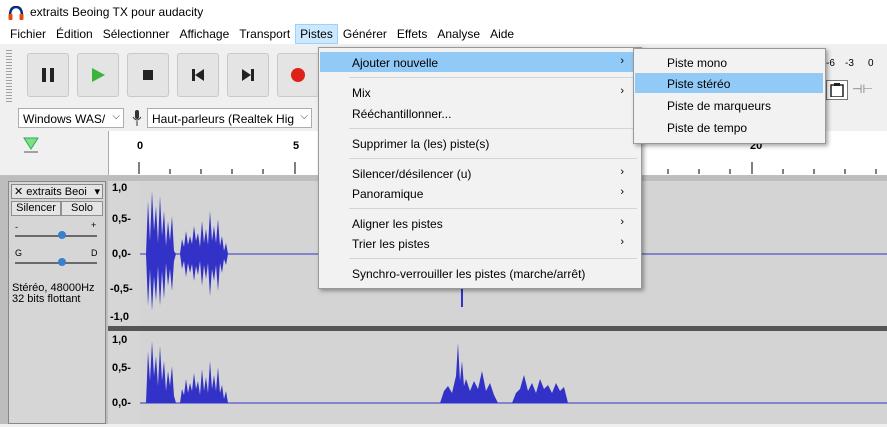  What do you see at coordinates (296, 146) in the screenshot?
I see `timeline-tick-label: 5` at bounding box center [296, 146].